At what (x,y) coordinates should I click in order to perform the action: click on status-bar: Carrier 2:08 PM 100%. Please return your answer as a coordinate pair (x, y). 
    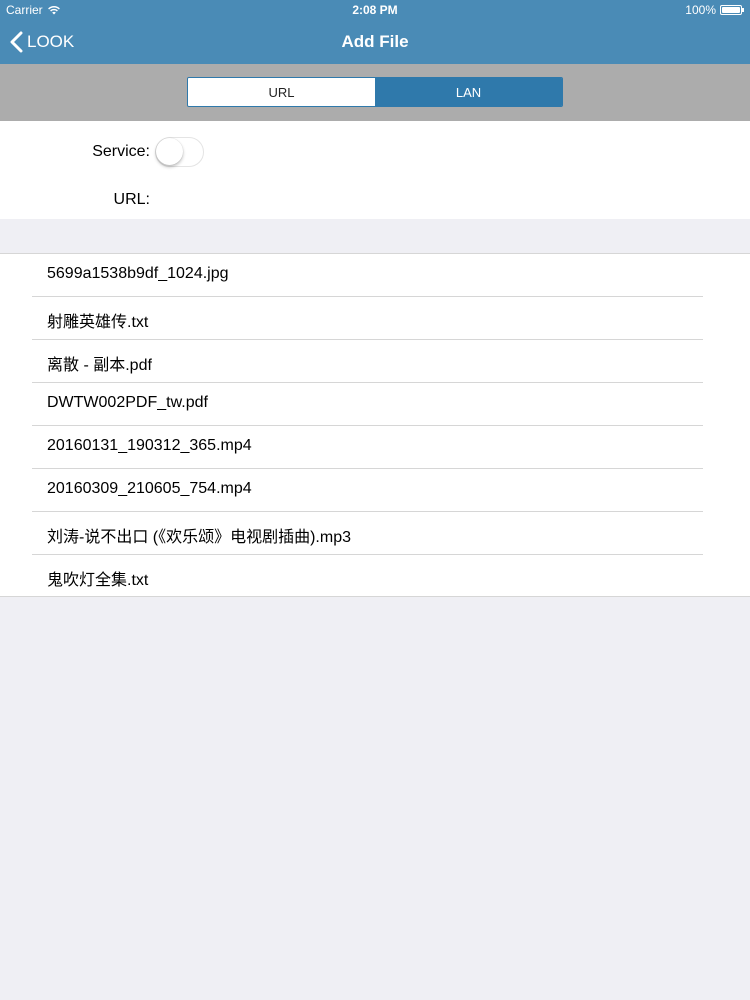
    Looking at the image, I should click on (375, 10).